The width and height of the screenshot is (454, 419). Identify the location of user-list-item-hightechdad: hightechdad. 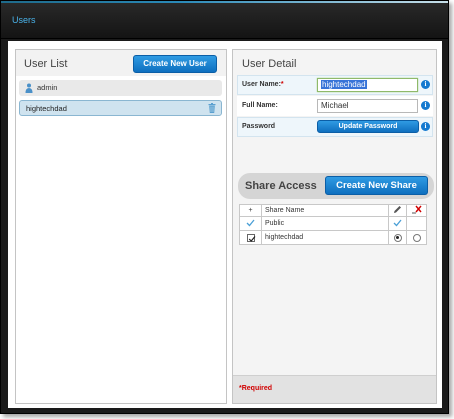
(120, 108).